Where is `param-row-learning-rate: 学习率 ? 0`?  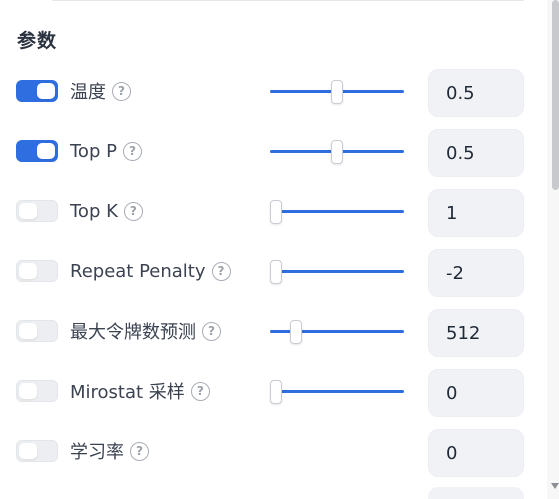 param-row-learning-rate: 学习率 ? 0 is located at coordinates (279, 451).